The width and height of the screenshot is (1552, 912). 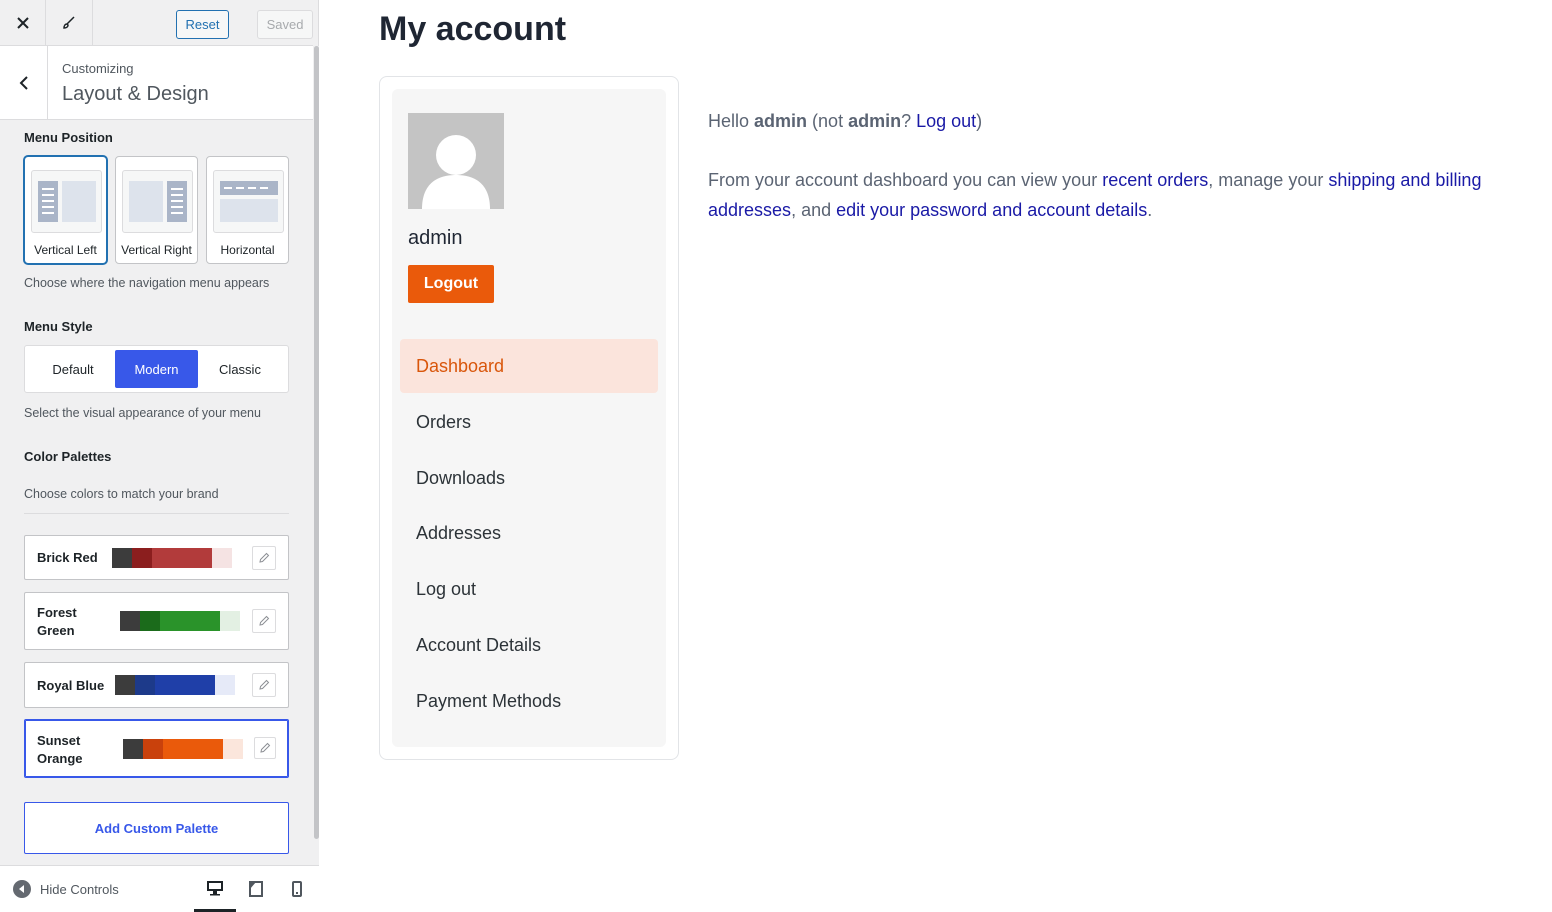 What do you see at coordinates (1128, 121) in the screenshot?
I see `hello-paragraph: Hello admin (not admin? Log out)` at bounding box center [1128, 121].